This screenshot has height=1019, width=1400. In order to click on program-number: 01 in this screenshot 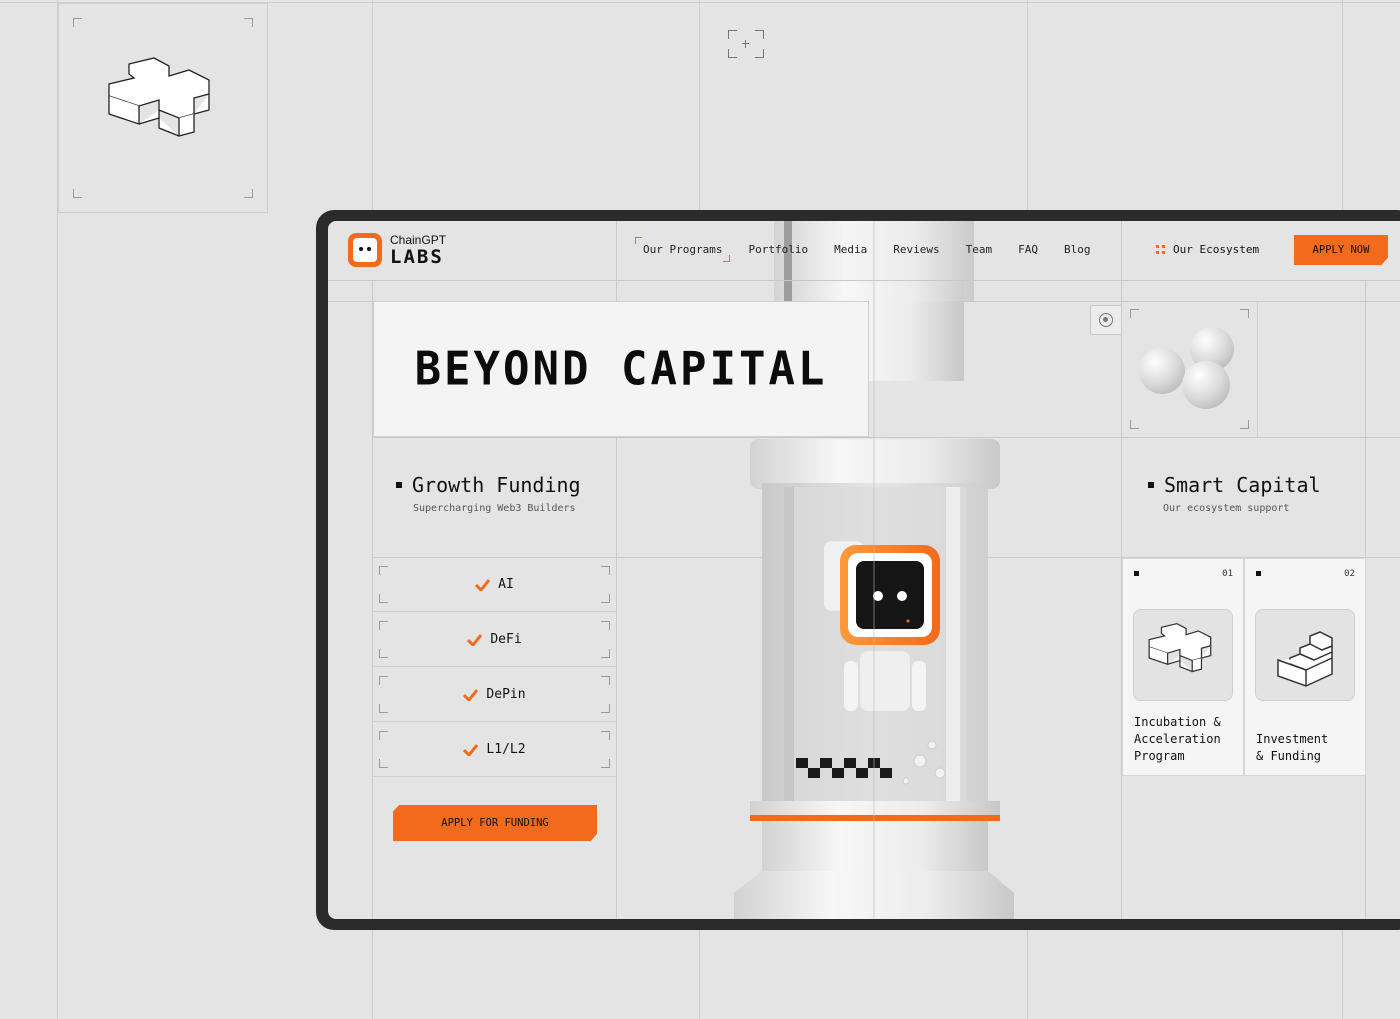, I will do `click(1227, 574)`.